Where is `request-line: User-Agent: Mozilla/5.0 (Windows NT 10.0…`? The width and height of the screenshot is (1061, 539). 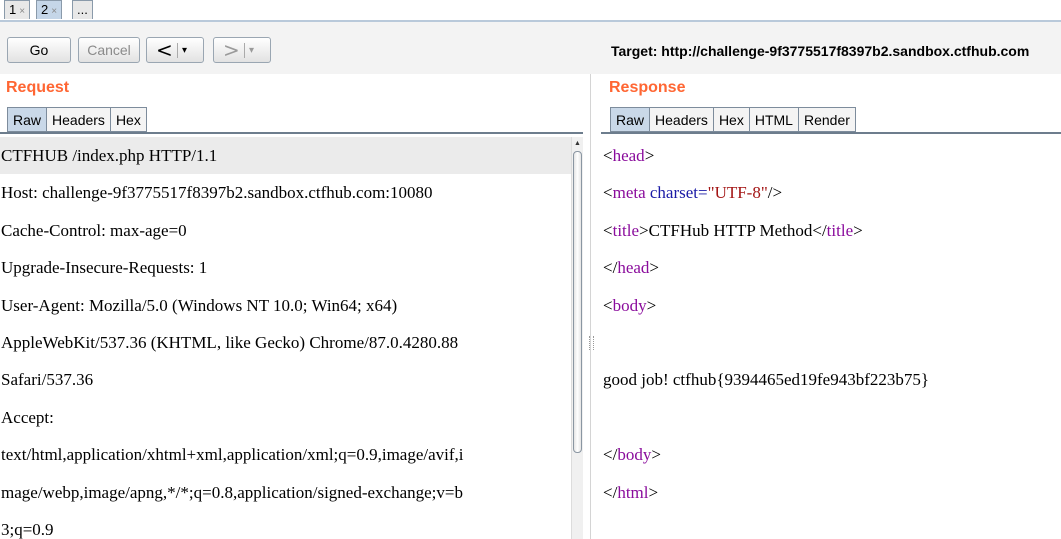 request-line: User-Agent: Mozilla/5.0 (Windows NT 10.0… is located at coordinates (199, 305).